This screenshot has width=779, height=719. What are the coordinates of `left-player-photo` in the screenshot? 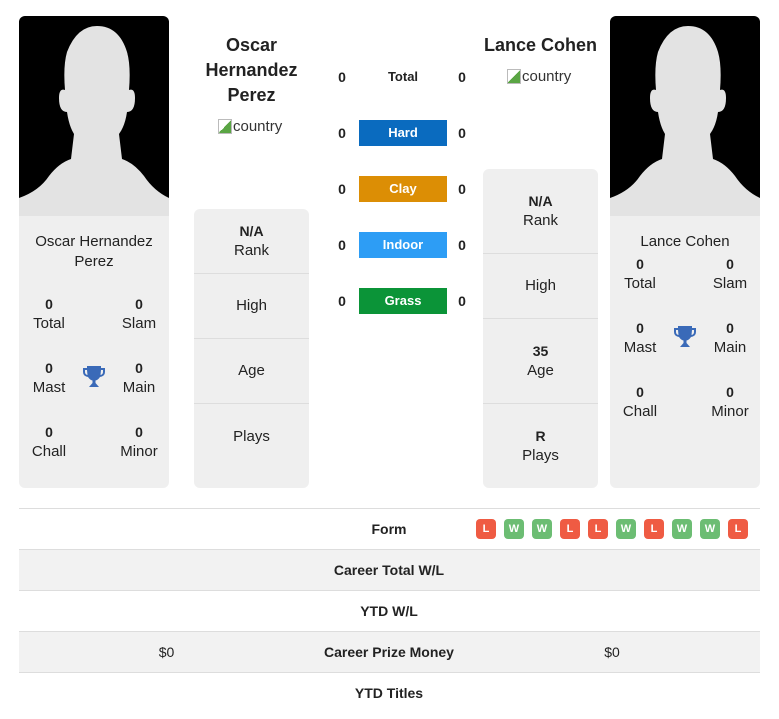 It's located at (94, 116).